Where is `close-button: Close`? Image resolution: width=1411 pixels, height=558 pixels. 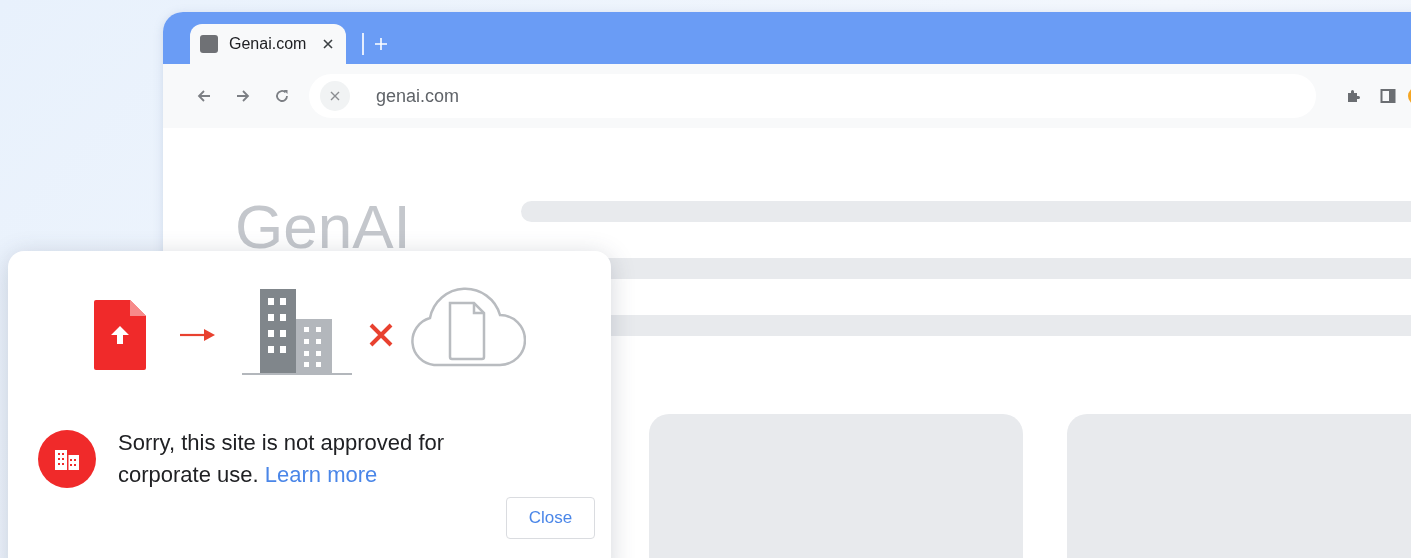 close-button: Close is located at coordinates (550, 518).